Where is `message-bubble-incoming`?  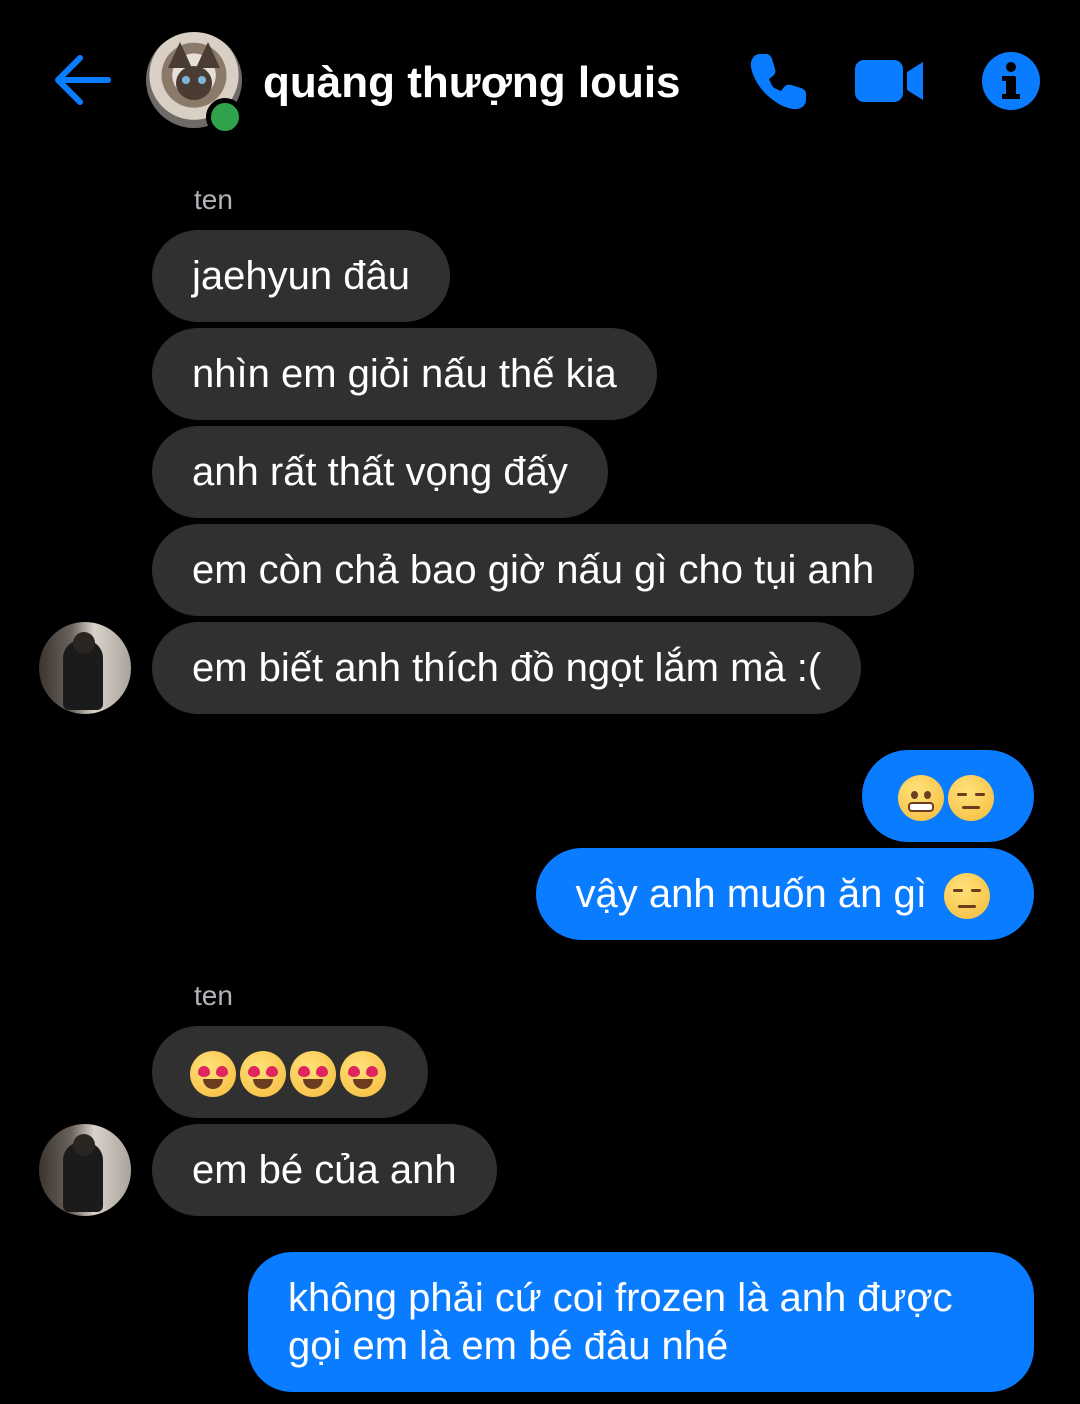
message-bubble-incoming is located at coordinates (290, 1072).